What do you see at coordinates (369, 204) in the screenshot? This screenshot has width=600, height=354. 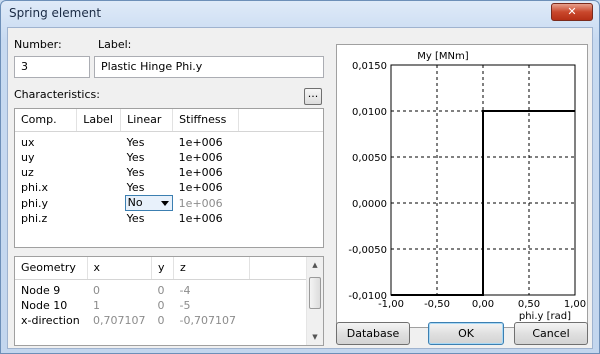 I see `y-tick-label: 0,0000` at bounding box center [369, 204].